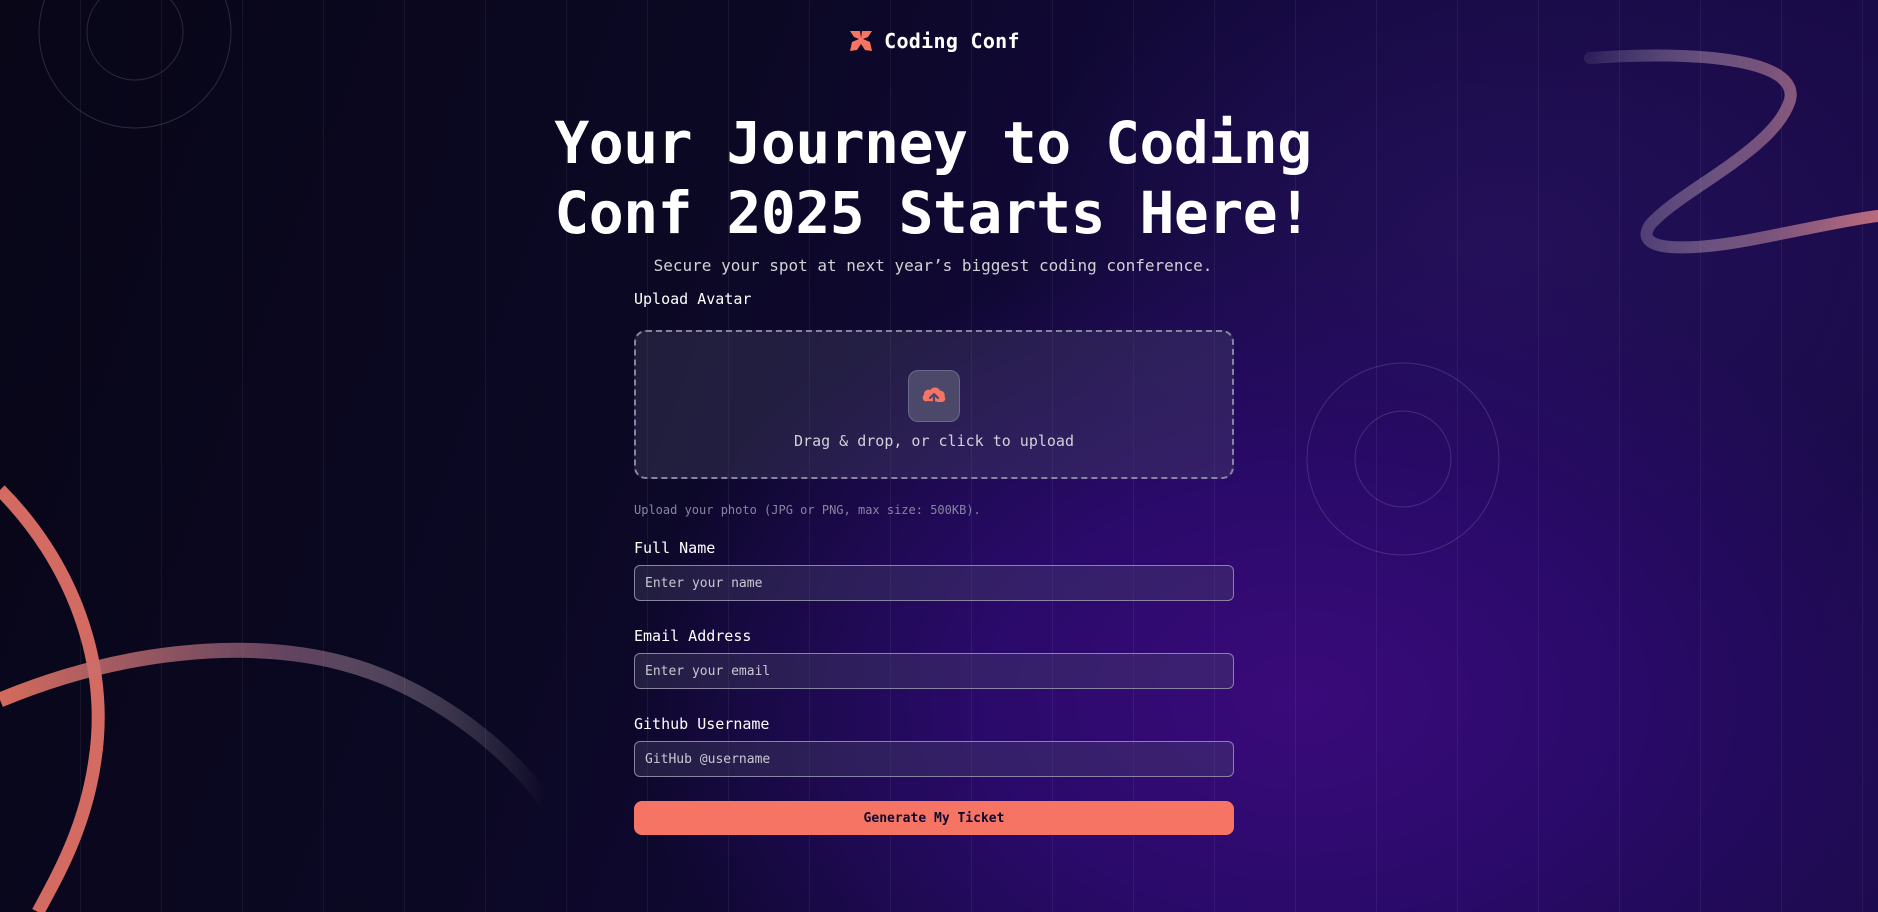 Image resolution: width=1878 pixels, height=912 pixels. I want to click on avatar-label: Upload Avatar, so click(693, 299).